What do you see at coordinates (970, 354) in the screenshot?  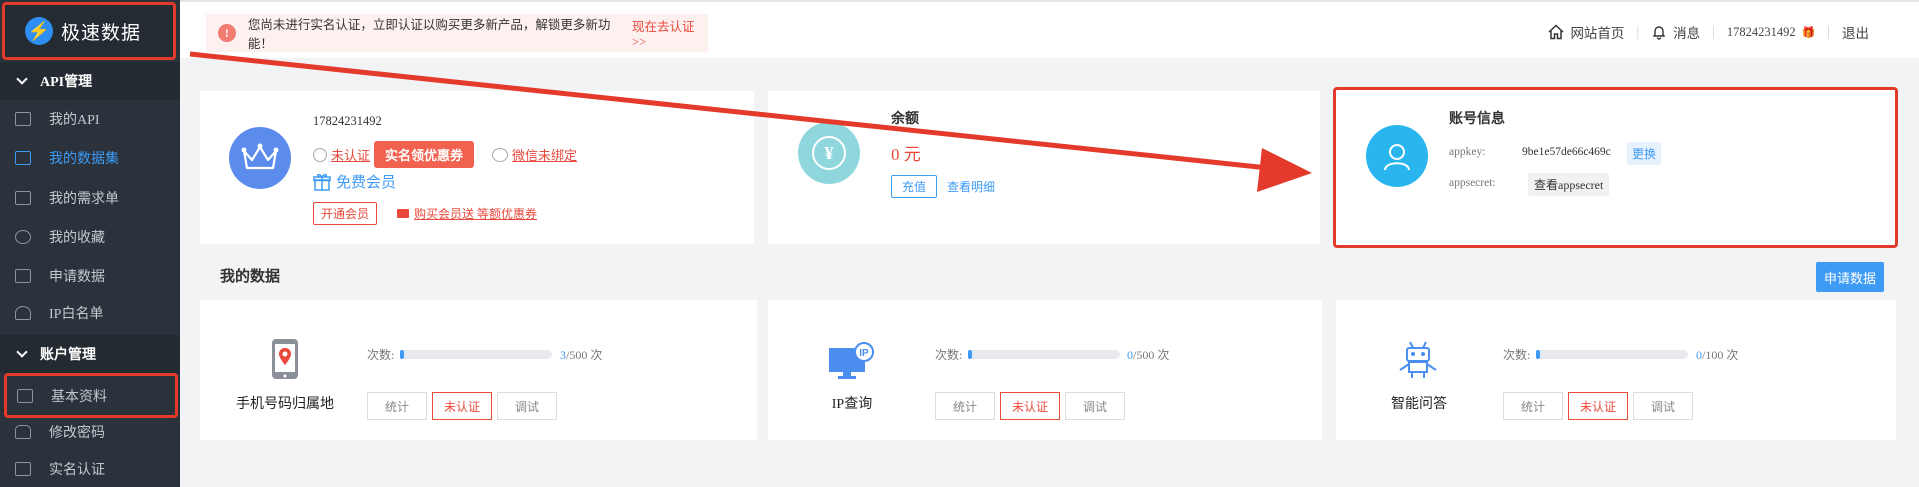 I see `usage-fill` at bounding box center [970, 354].